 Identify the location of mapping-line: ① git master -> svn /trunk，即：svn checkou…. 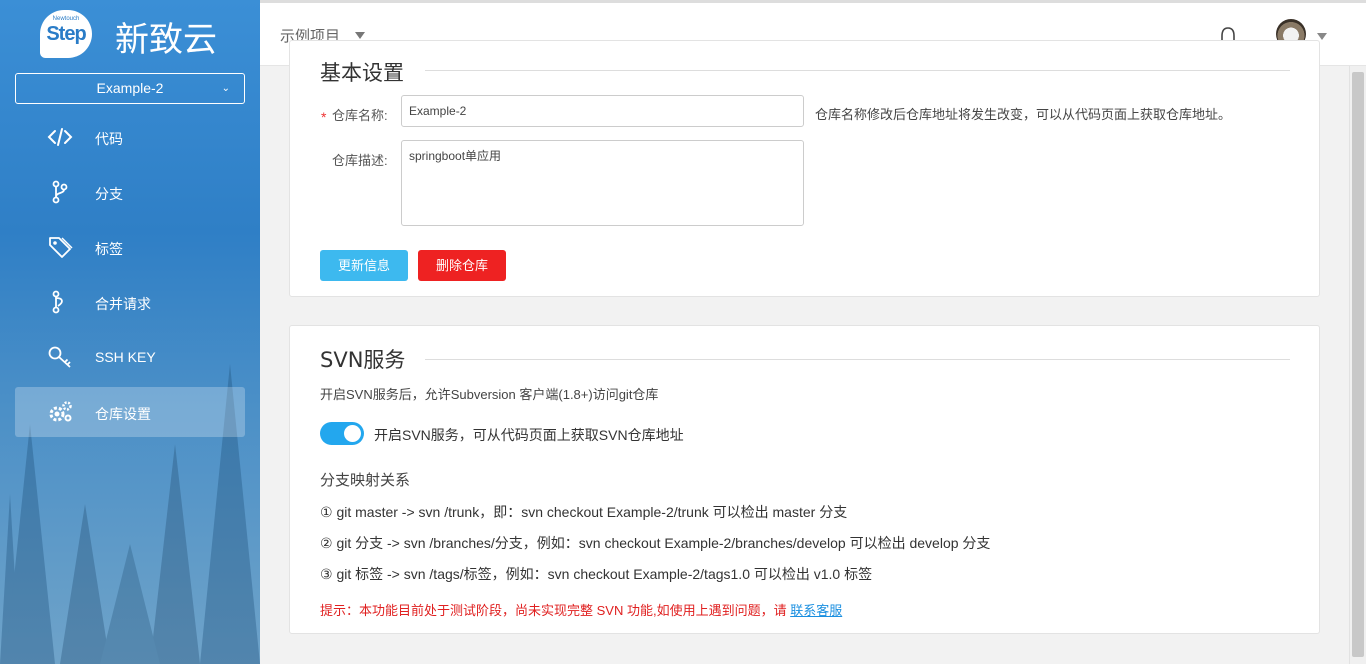
(584, 512).